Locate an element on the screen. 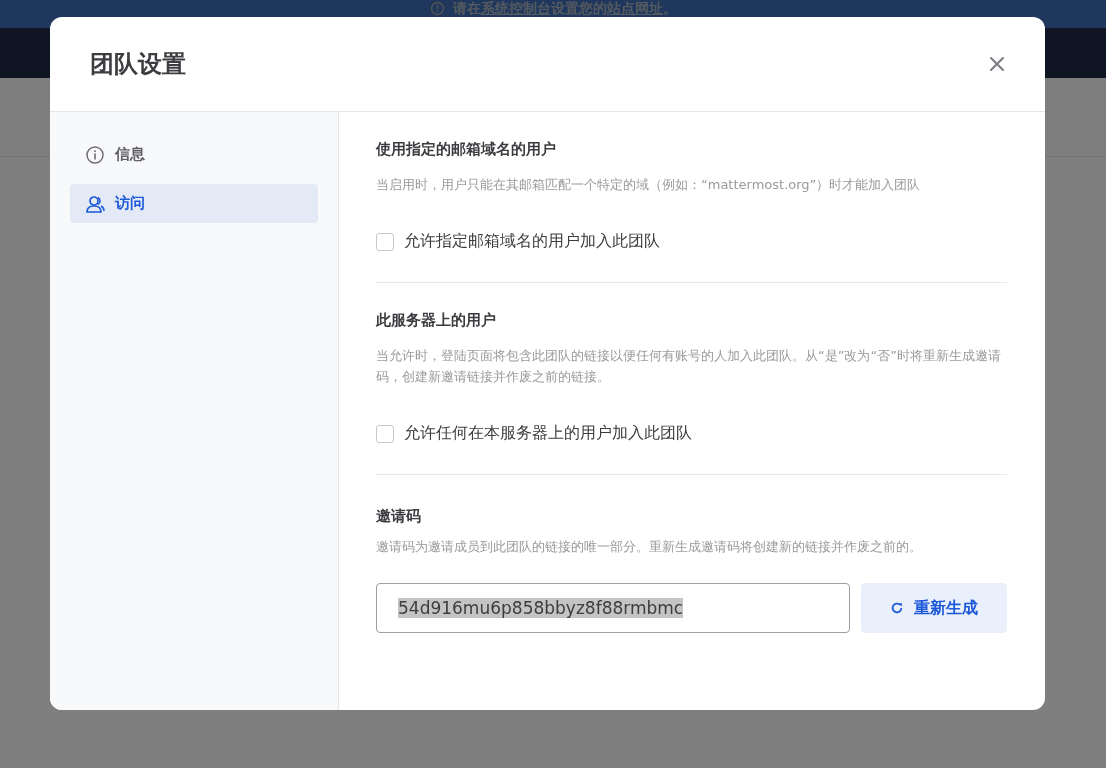 This screenshot has height=768, width=1106. sidebar-item: 访问 is located at coordinates (194, 203).